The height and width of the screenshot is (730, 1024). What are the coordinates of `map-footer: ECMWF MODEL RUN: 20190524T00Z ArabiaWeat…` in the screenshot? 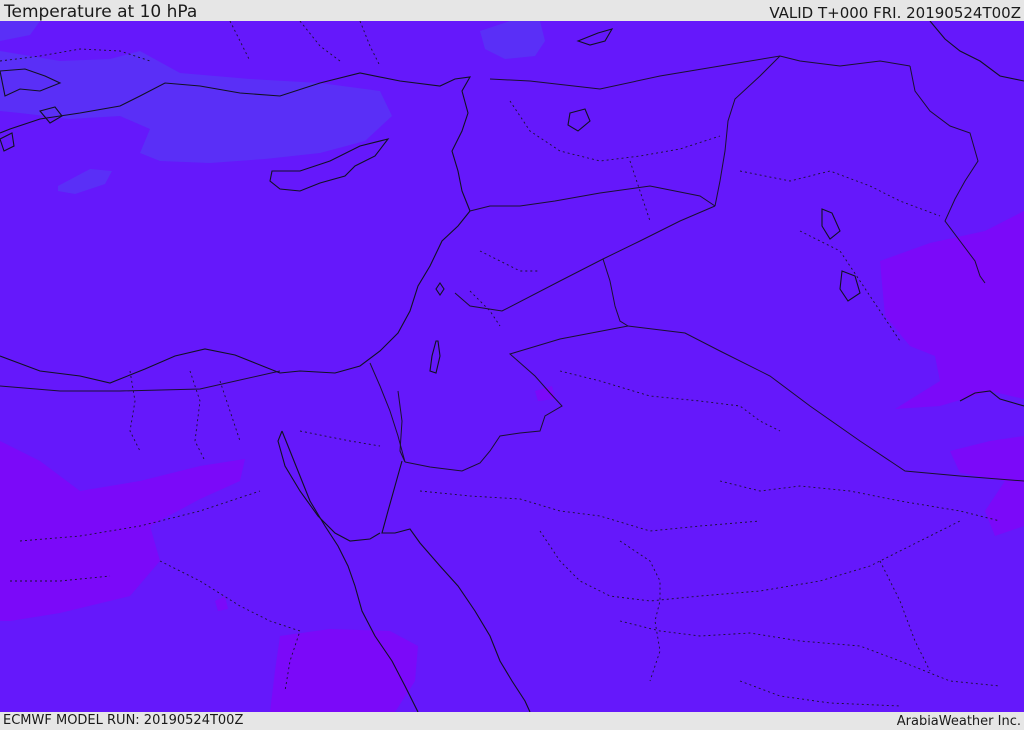 It's located at (512, 720).